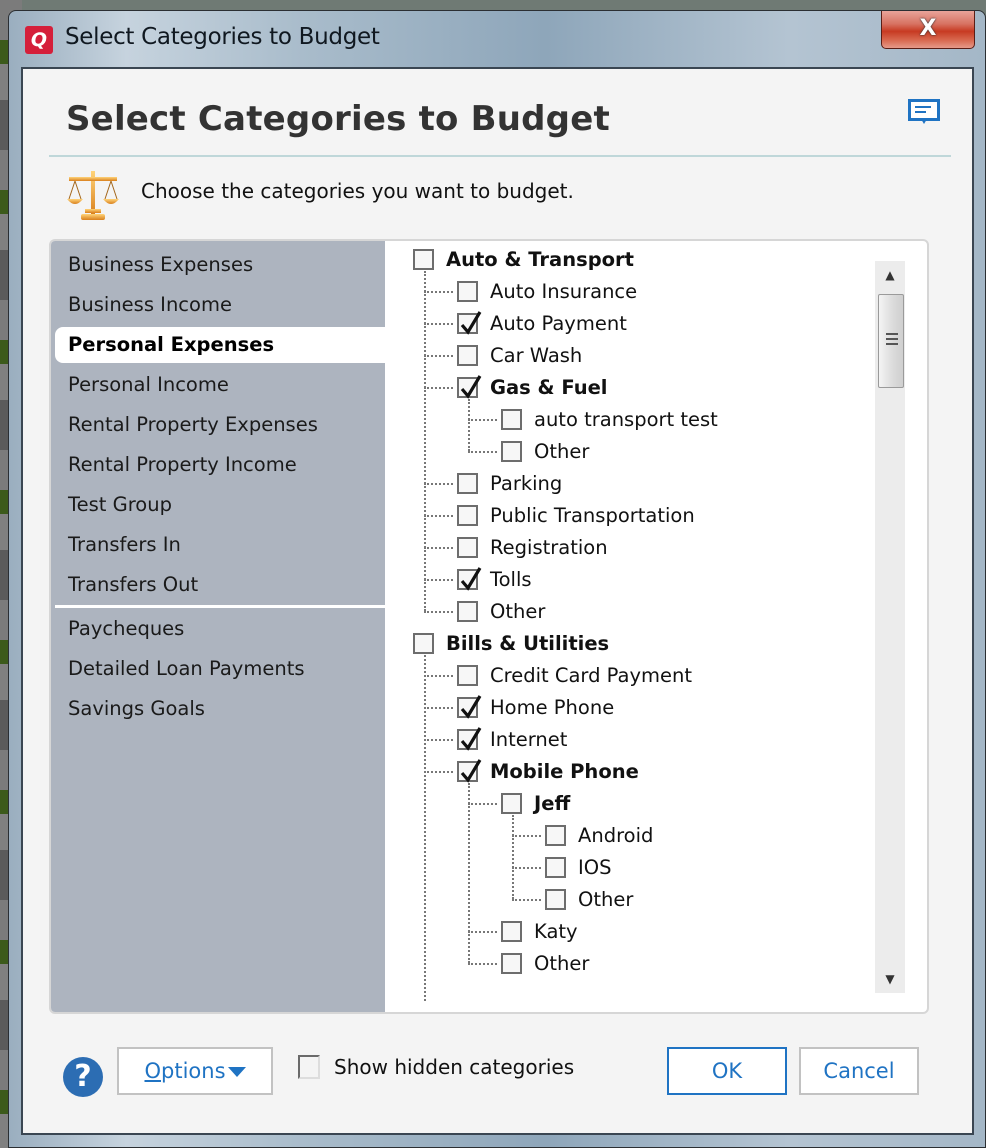  I want to click on tree-row-label: Auto & Transport, so click(540, 259).